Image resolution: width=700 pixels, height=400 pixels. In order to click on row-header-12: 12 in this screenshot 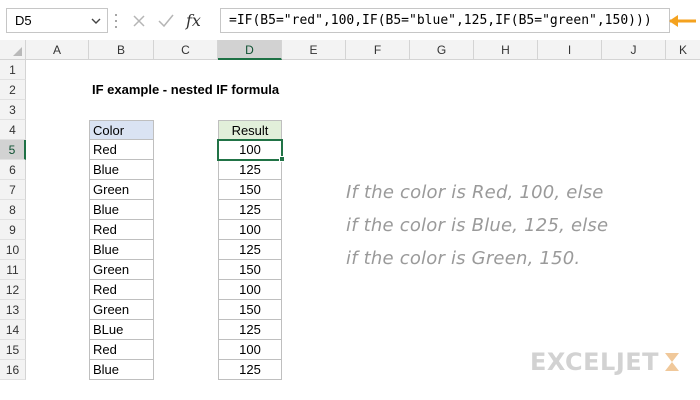, I will do `click(13, 290)`.